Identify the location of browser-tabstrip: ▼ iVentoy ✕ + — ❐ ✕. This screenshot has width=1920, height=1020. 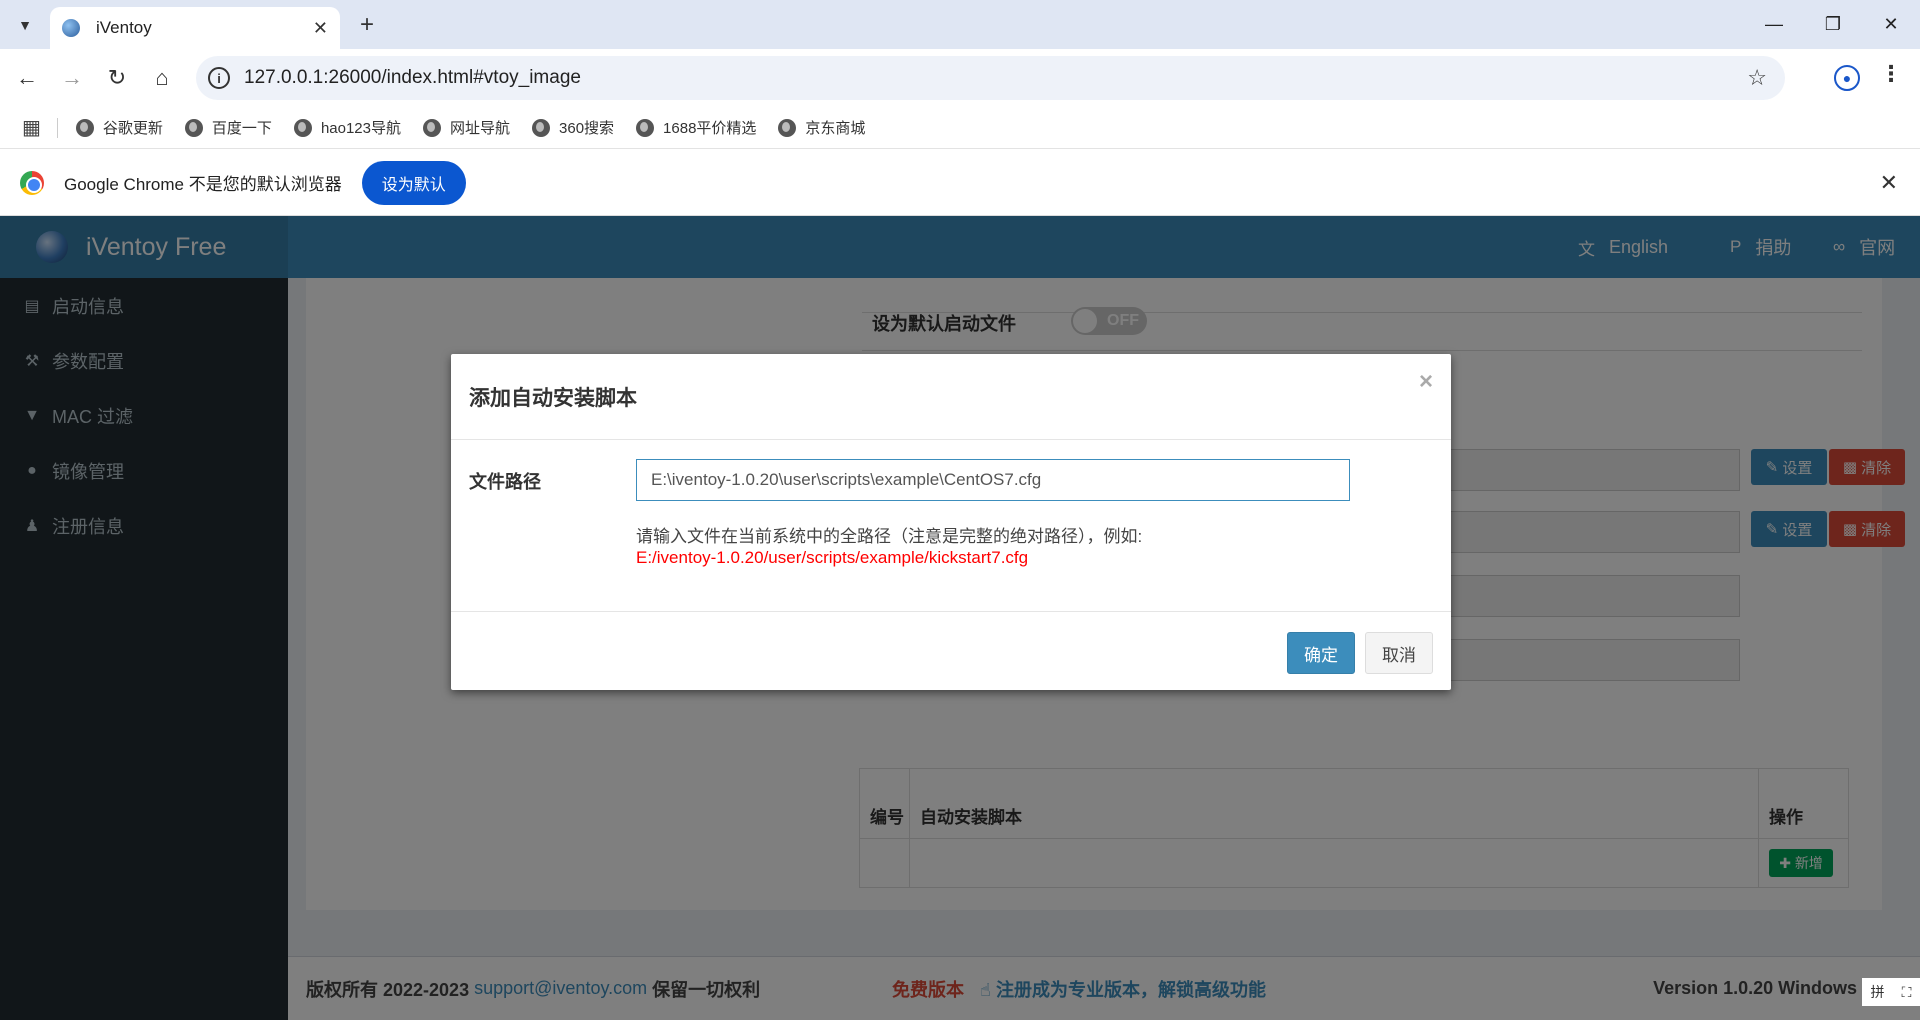
(960, 24).